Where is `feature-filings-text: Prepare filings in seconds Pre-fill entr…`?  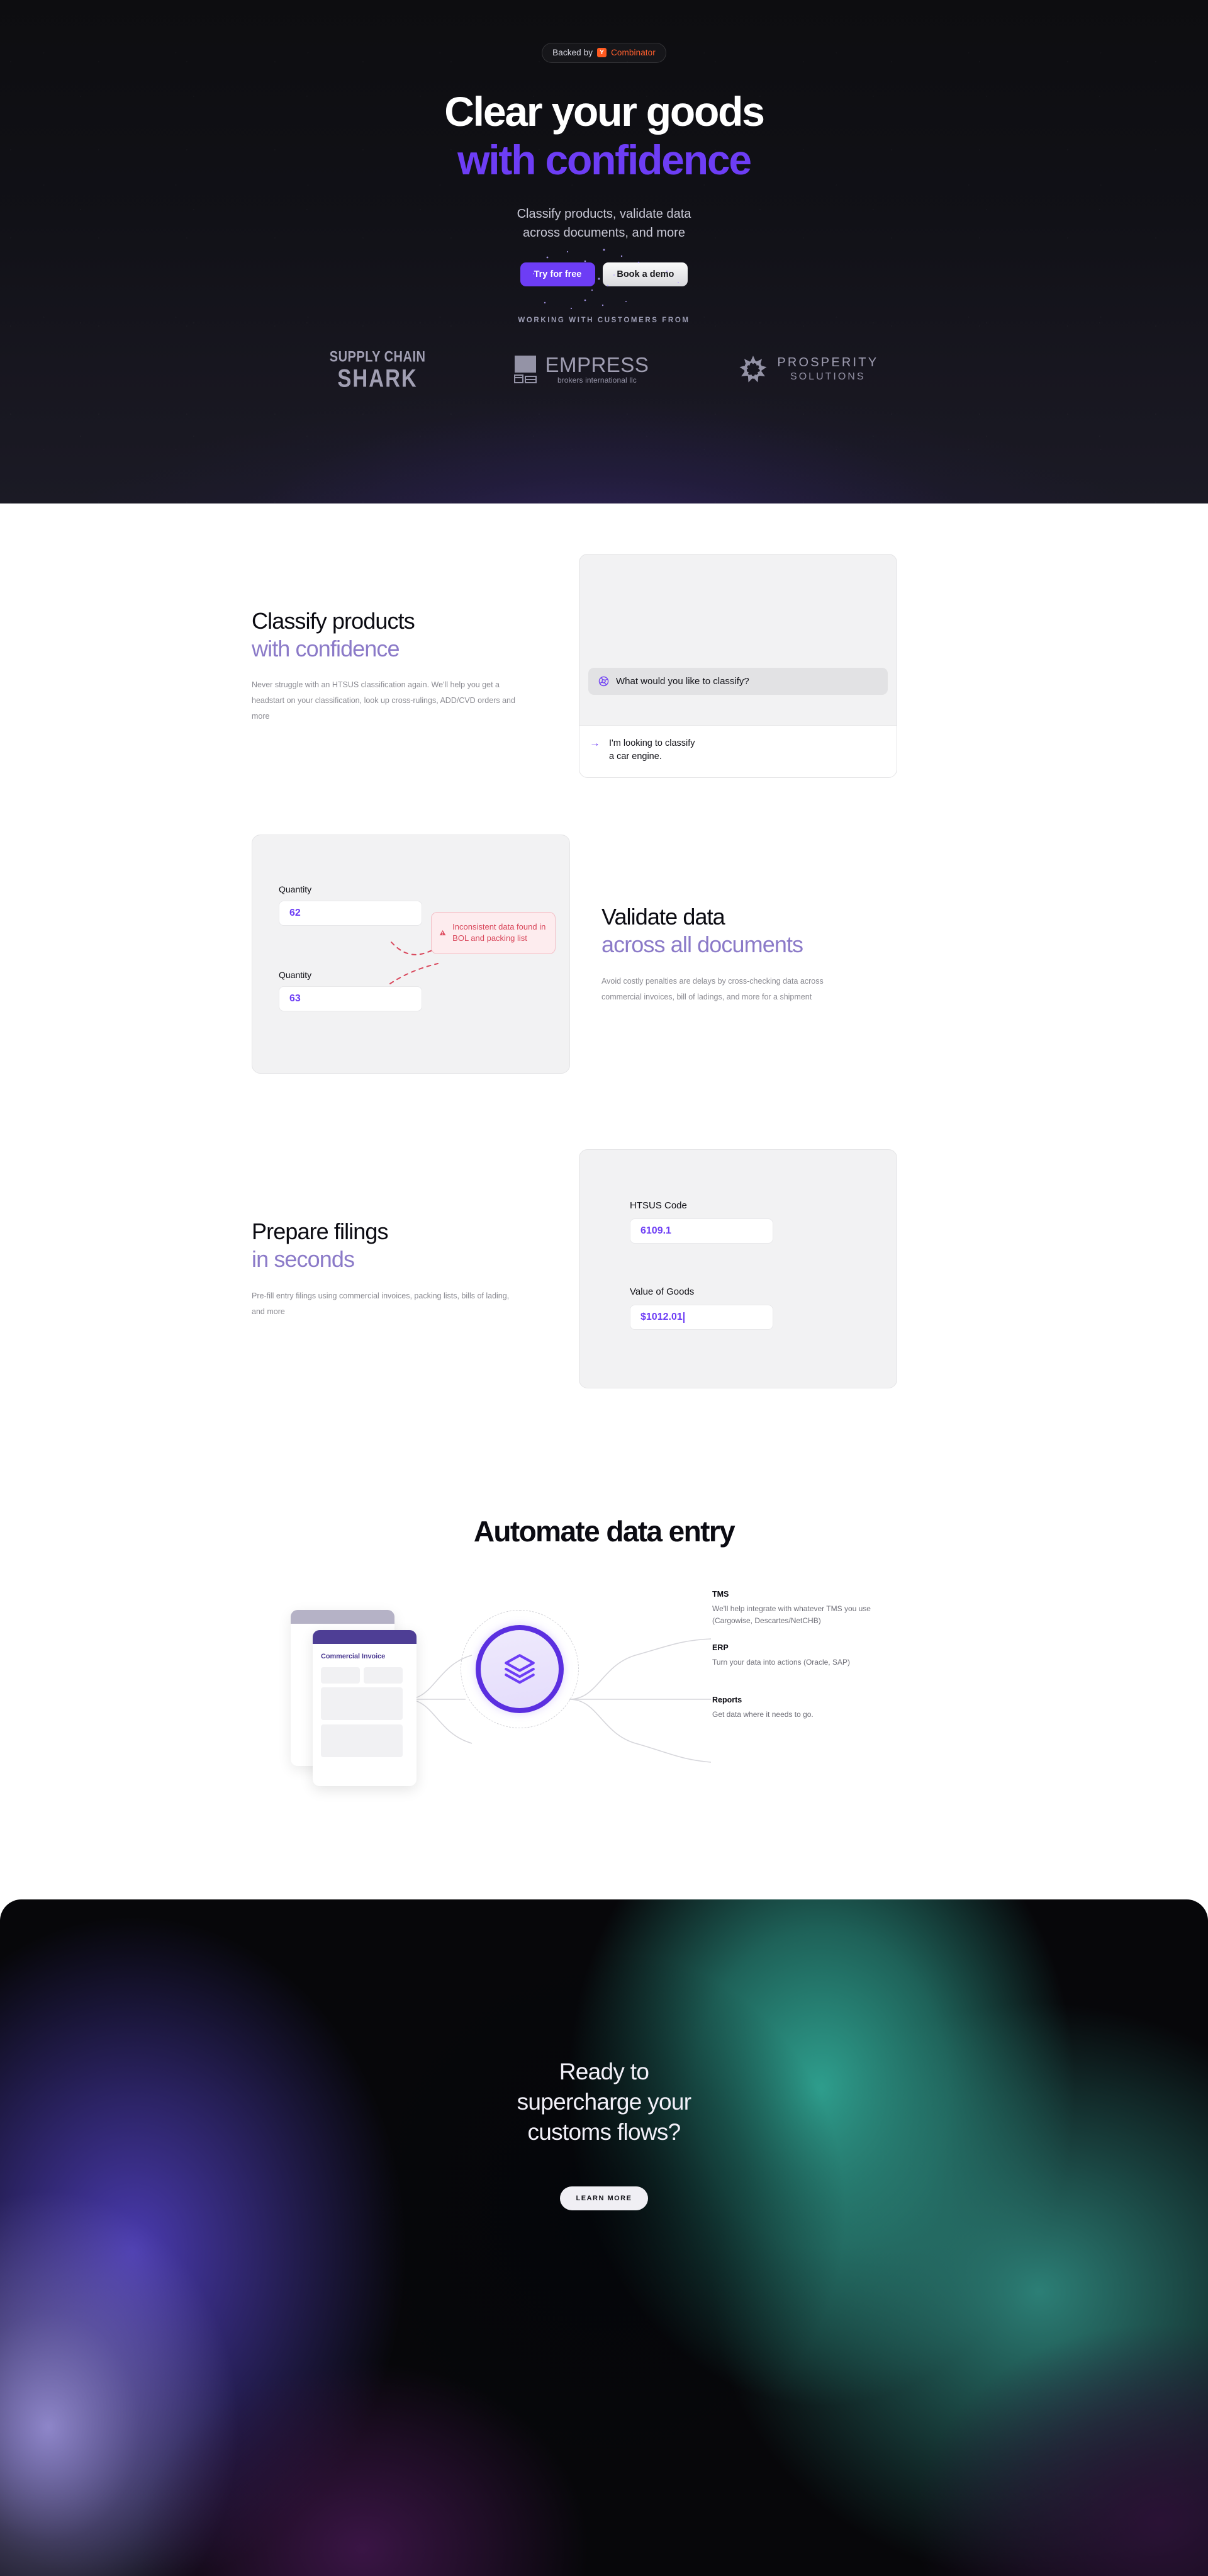 feature-filings-text: Prepare filings in seconds Pre-fill entr… is located at coordinates (415, 1269).